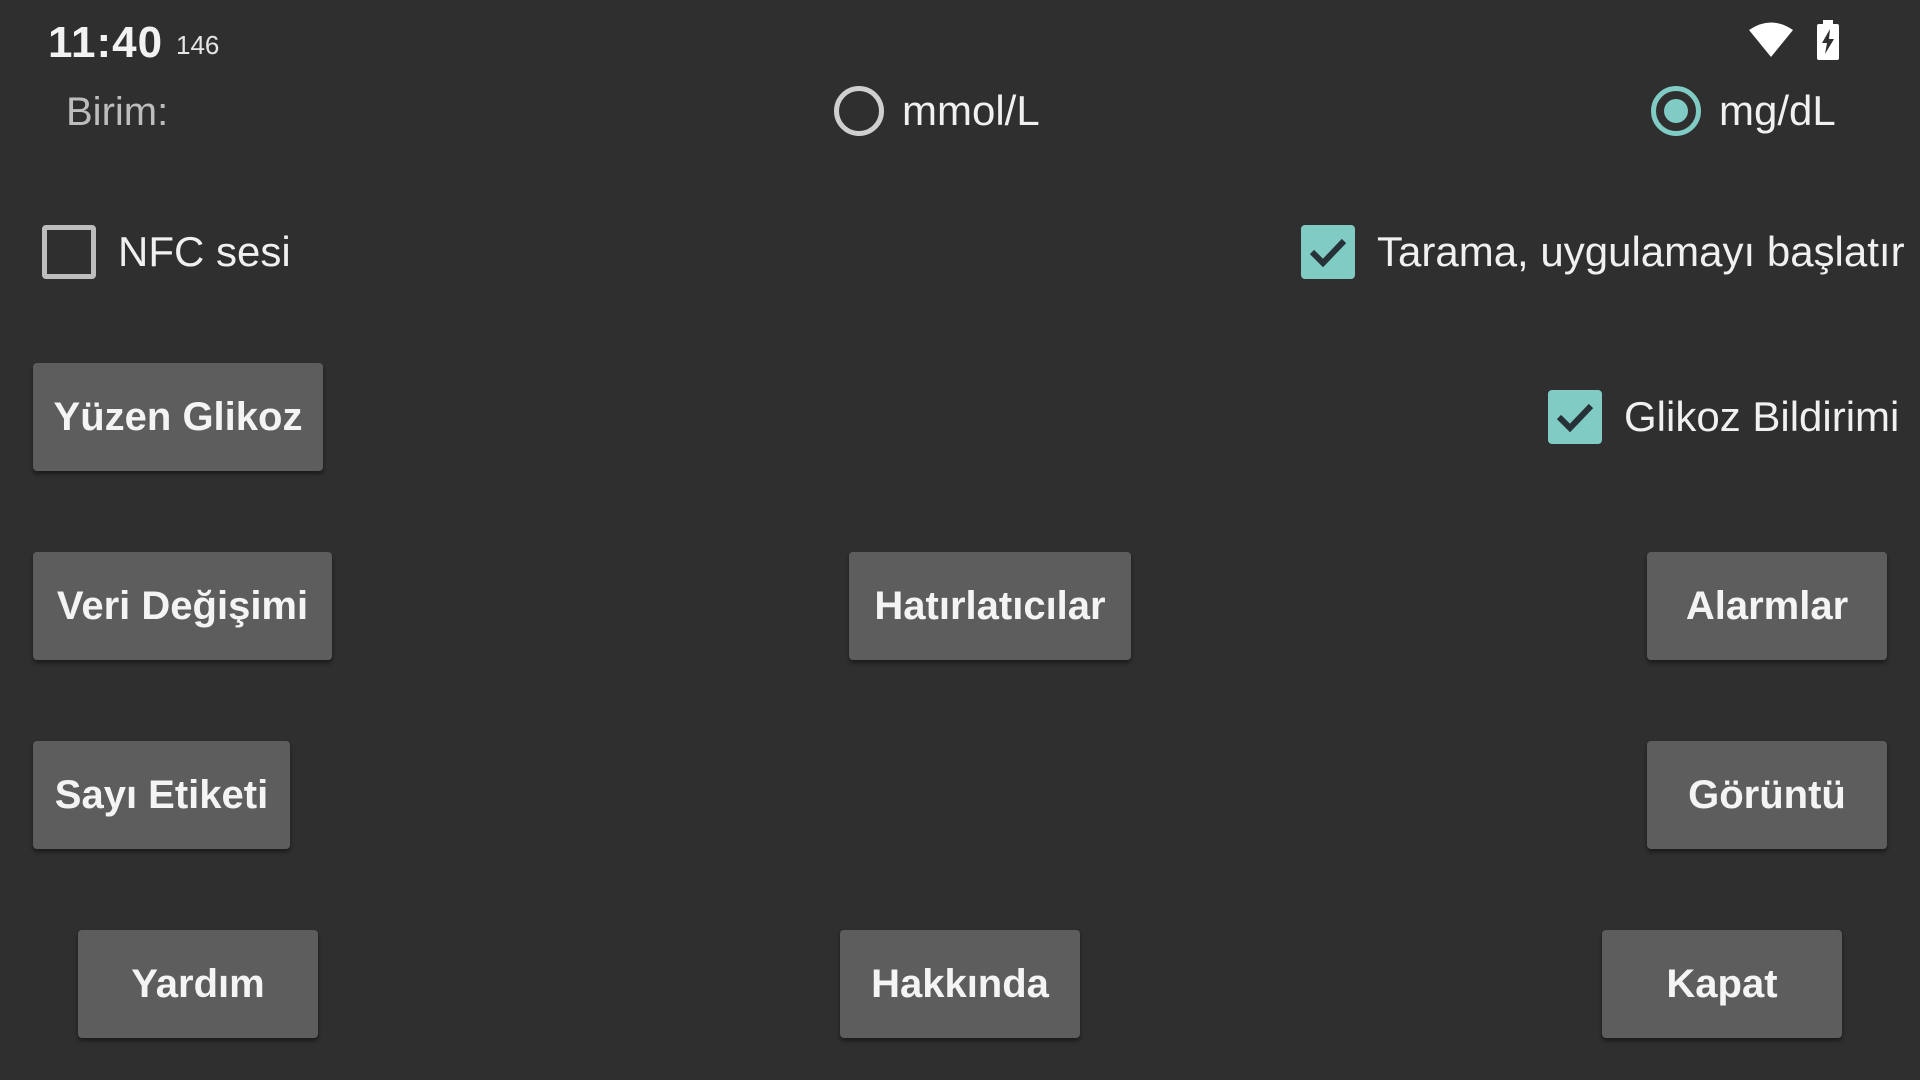 The image size is (1920, 1080). Describe the element at coordinates (198, 45) in the screenshot. I see `status-extra: 146` at that location.